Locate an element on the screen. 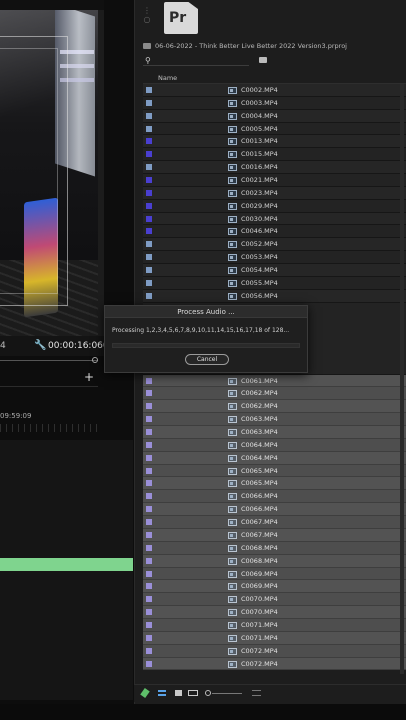 This screenshot has width=406, height=720. monitor-scrubber is located at coordinates (49, 360).